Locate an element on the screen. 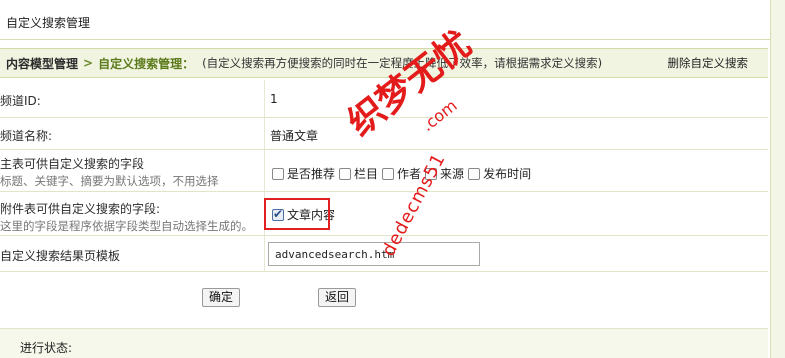 The height and width of the screenshot is (358, 785). template-input is located at coordinates (374, 254).